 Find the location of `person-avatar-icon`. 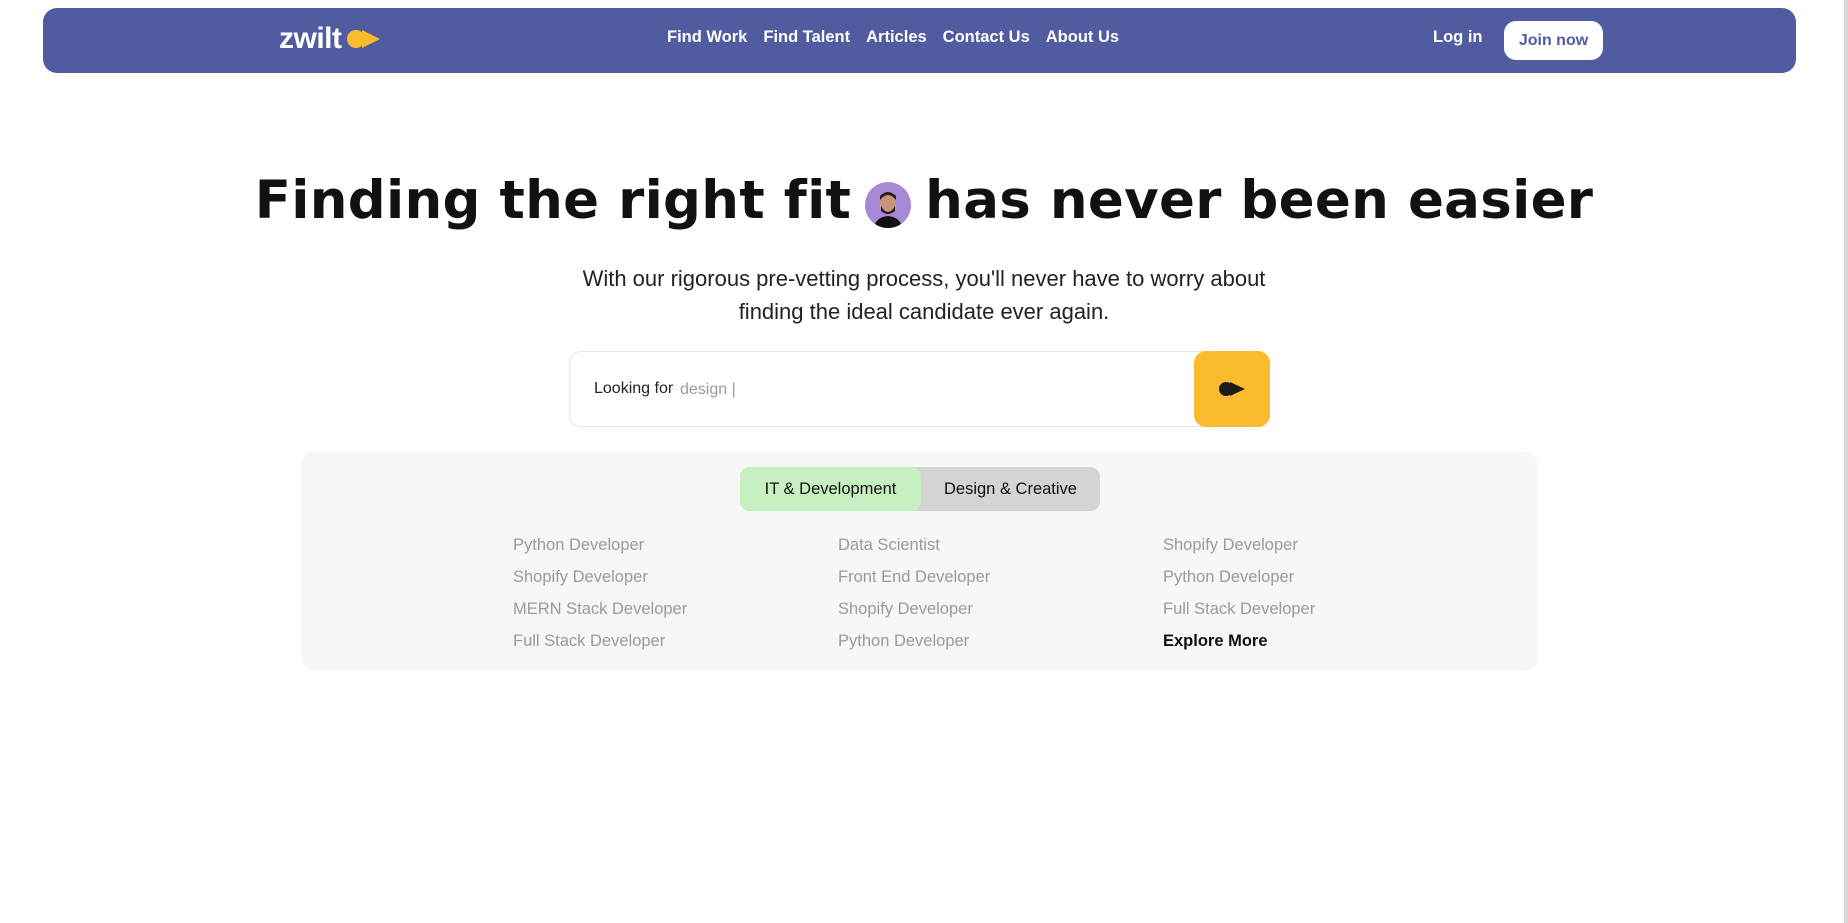

person-avatar-icon is located at coordinates (888, 205).